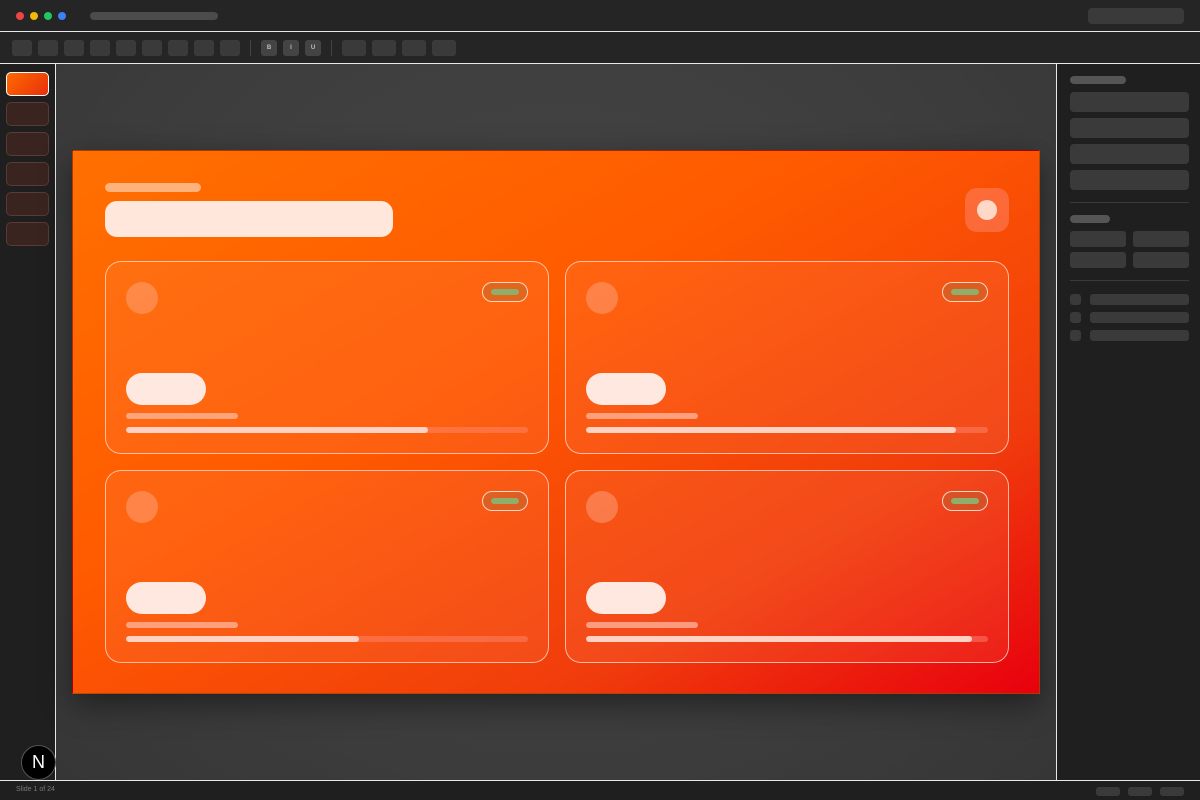 This screenshot has height=800, width=1200. I want to click on italic-button: I, so click(291, 48).